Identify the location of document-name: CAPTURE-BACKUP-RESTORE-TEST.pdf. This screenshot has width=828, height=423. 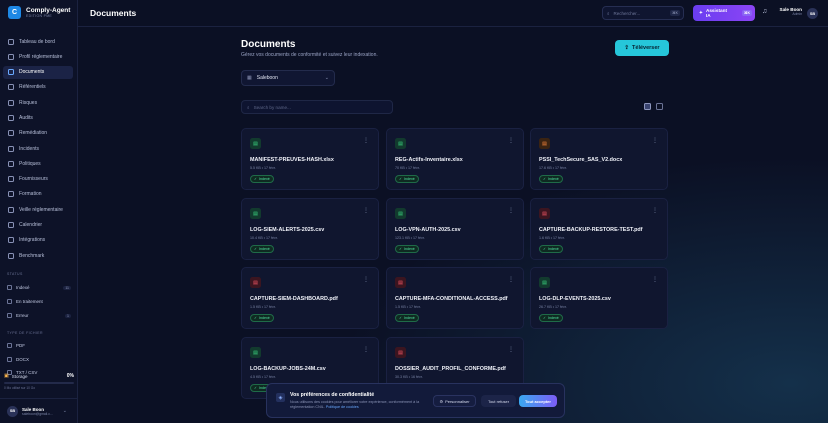
(591, 230).